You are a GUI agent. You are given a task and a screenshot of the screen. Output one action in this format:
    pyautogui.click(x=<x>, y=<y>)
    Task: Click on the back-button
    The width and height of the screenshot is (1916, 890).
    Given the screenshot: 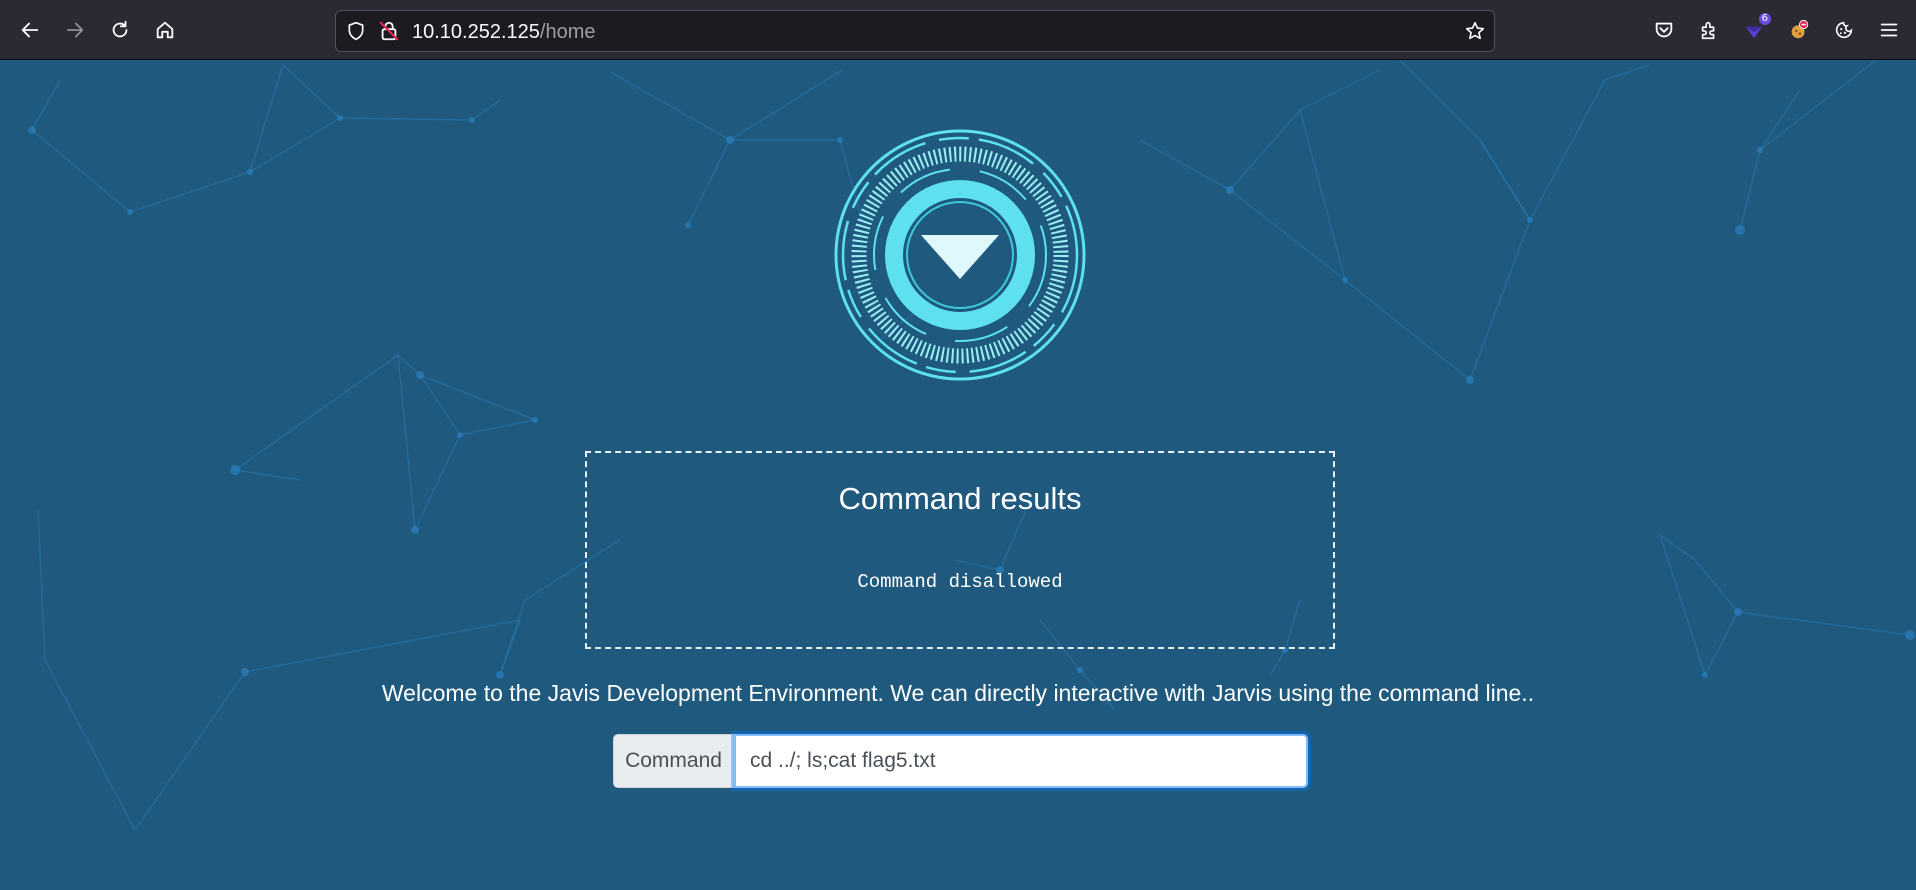 What is the action you would take?
    pyautogui.click(x=30, y=30)
    